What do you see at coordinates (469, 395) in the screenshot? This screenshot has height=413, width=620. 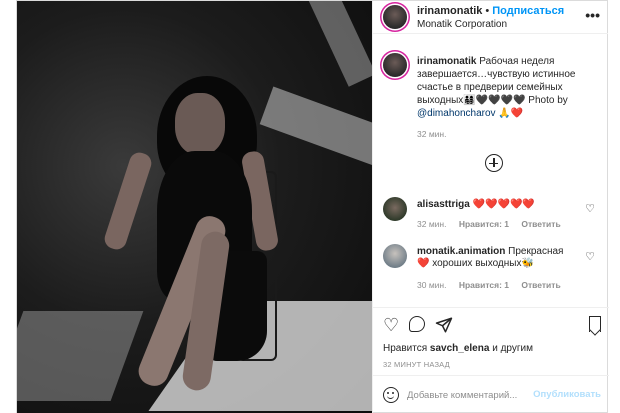 I see `comment-input` at bounding box center [469, 395].